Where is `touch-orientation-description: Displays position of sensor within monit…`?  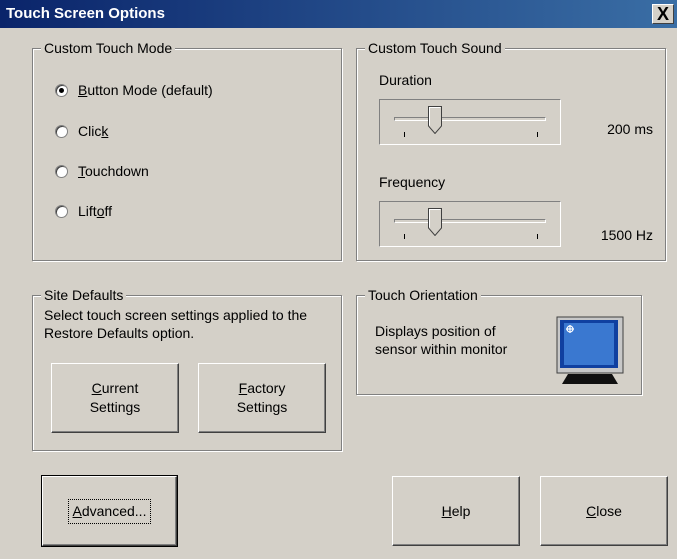
touch-orientation-description: Displays position of sensor within monit… is located at coordinates (441, 340).